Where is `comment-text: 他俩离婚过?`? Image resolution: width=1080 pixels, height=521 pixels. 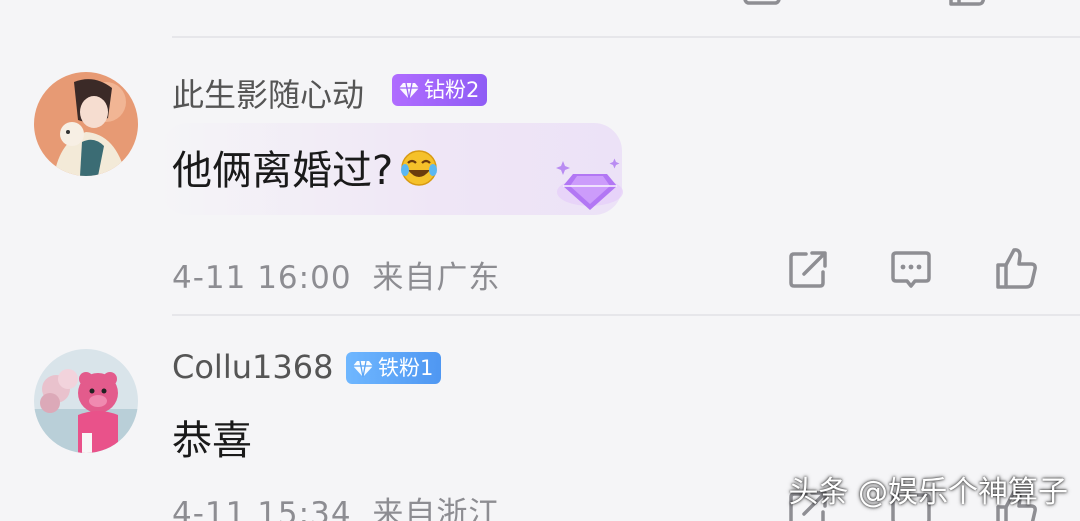 comment-text: 他俩离婚过? is located at coordinates (305, 168).